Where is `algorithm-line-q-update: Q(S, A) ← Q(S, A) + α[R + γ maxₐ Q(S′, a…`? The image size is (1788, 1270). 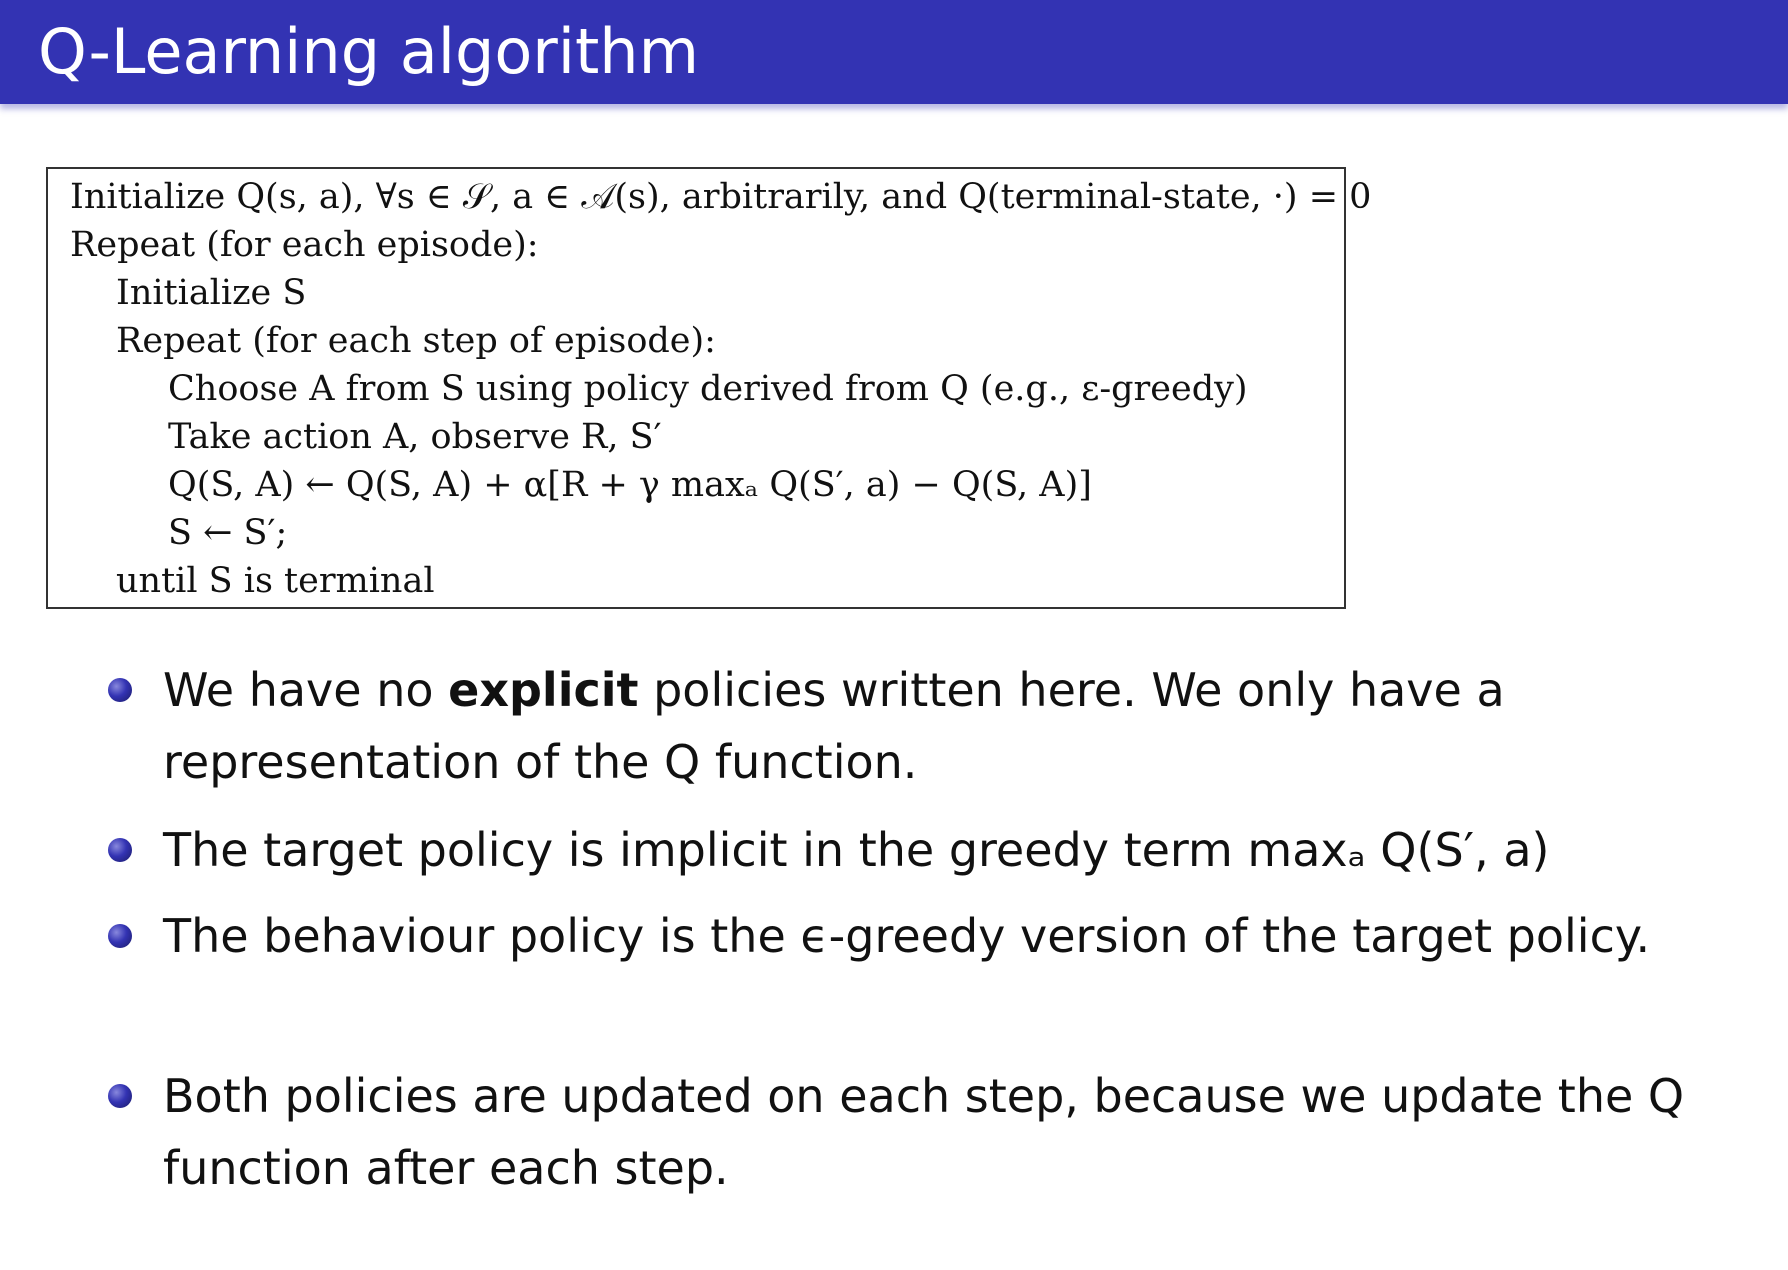 algorithm-line-q-update: Q(S, A) ← Q(S, A) + α[R + γ maxₐ Q(S′, a… is located at coordinates (630, 485).